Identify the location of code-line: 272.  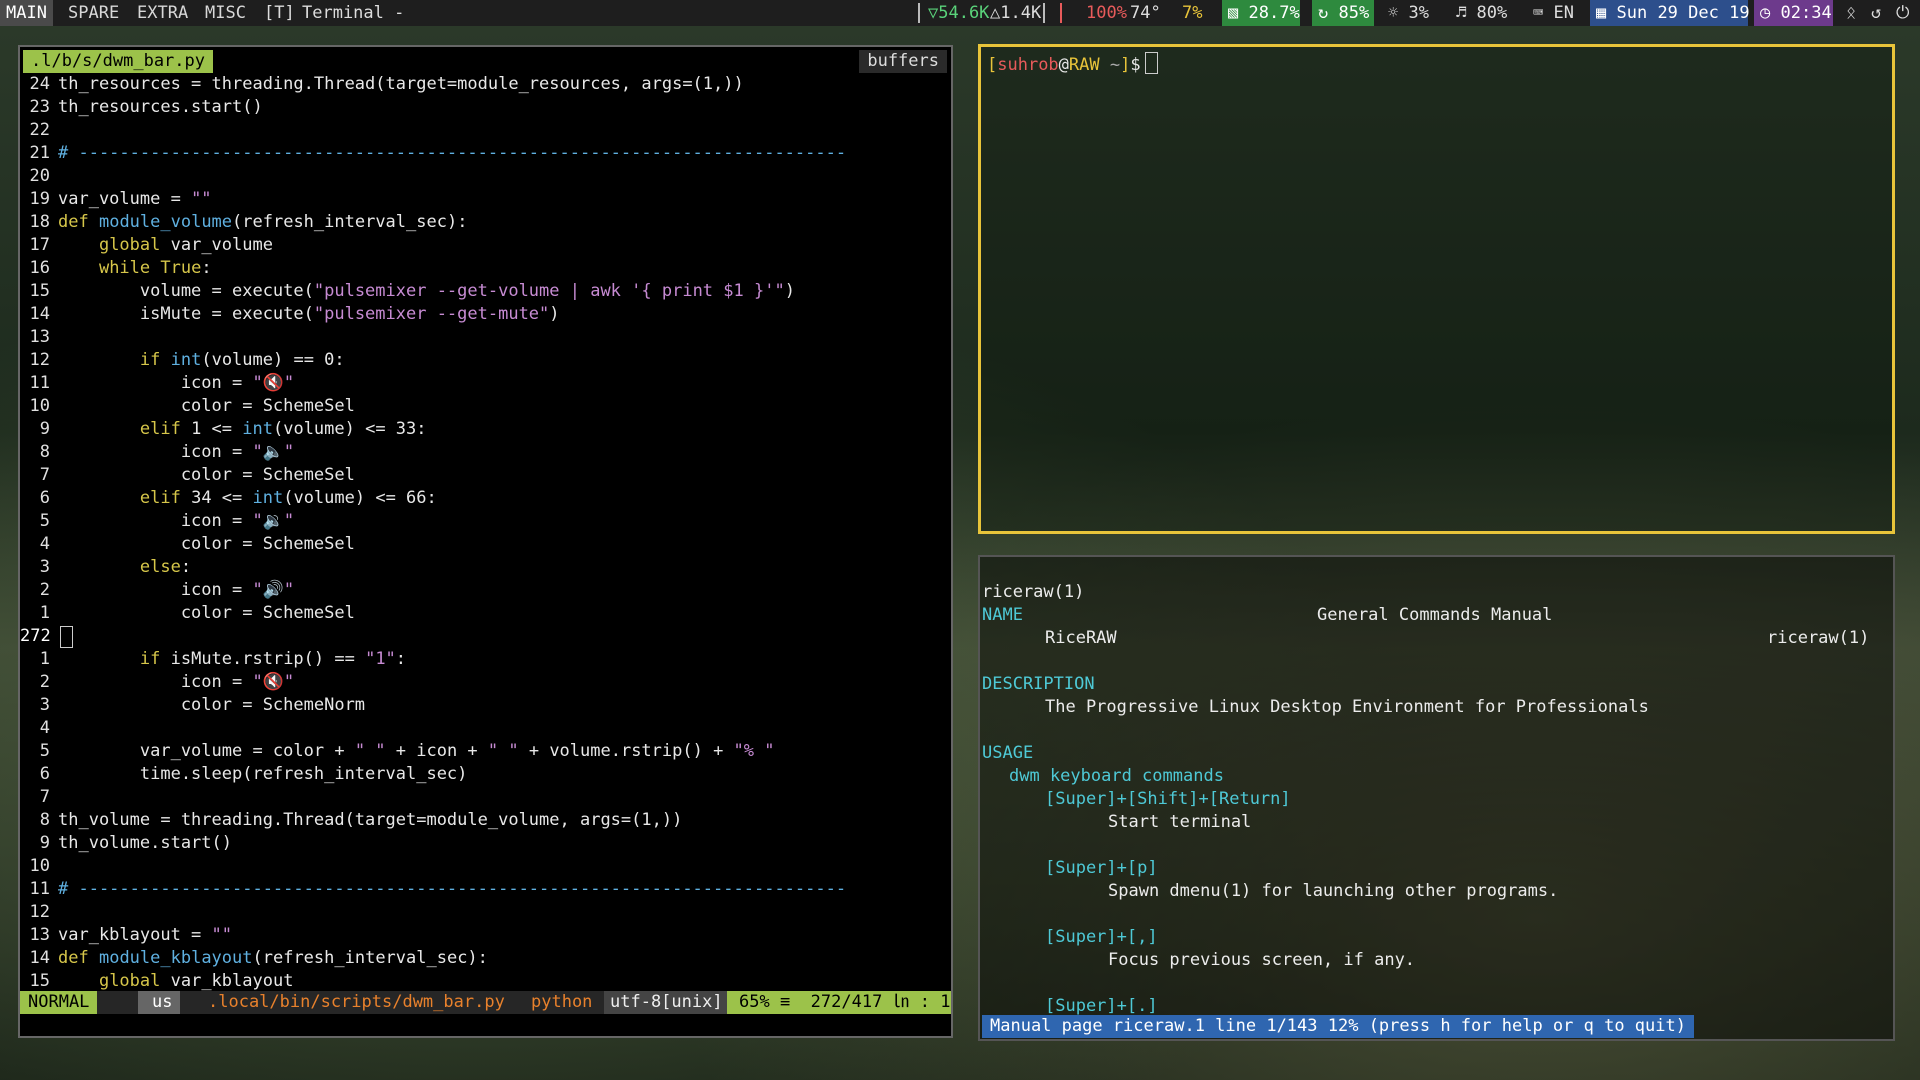
(485, 636).